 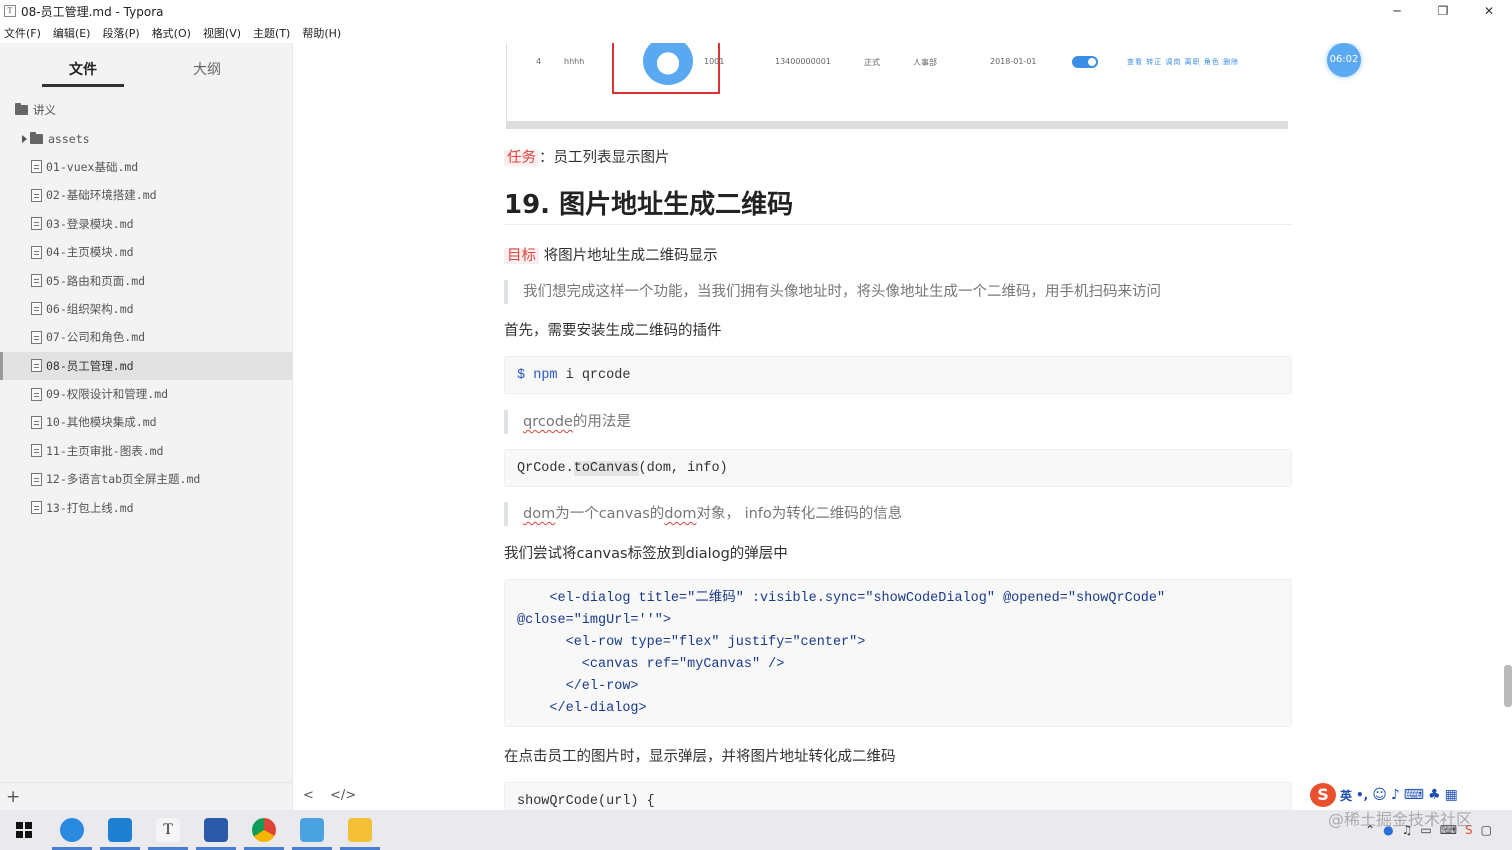 What do you see at coordinates (1443, 11) in the screenshot?
I see `restore-button: ❐` at bounding box center [1443, 11].